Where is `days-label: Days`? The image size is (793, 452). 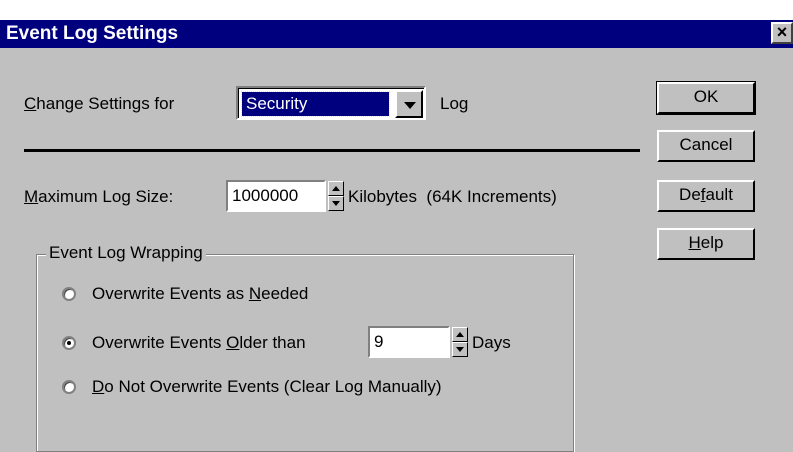 days-label: Days is located at coordinates (491, 342).